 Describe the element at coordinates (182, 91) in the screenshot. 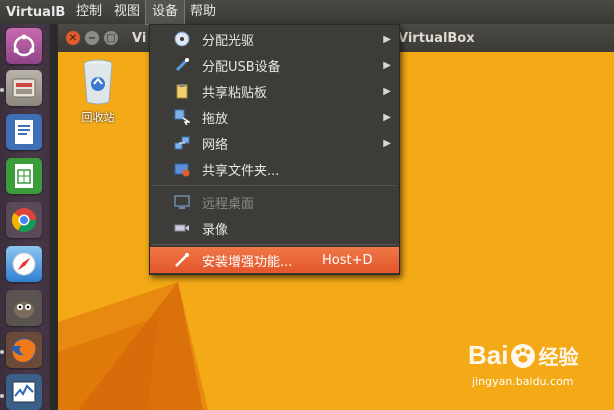

I see `clipboard-icon` at that location.